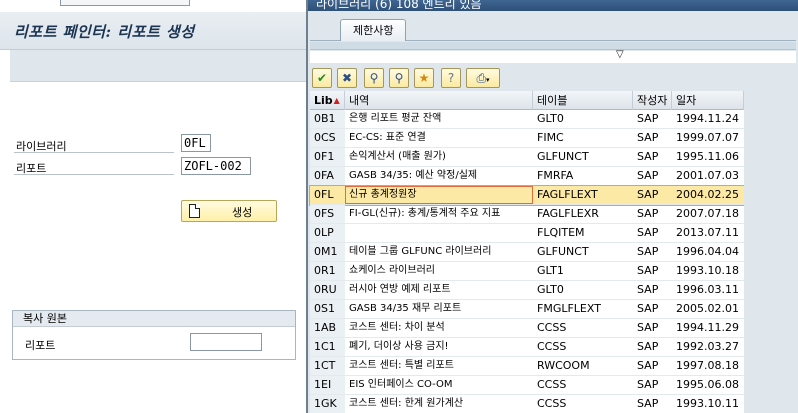 This screenshot has height=413, width=798. I want to click on cell-table: FMGLFLEXT, so click(569, 308).